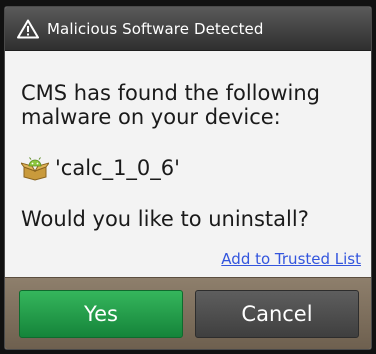 The height and width of the screenshot is (354, 376). What do you see at coordinates (155, 28) in the screenshot?
I see `dialog-title: Malicious Software Detected` at bounding box center [155, 28].